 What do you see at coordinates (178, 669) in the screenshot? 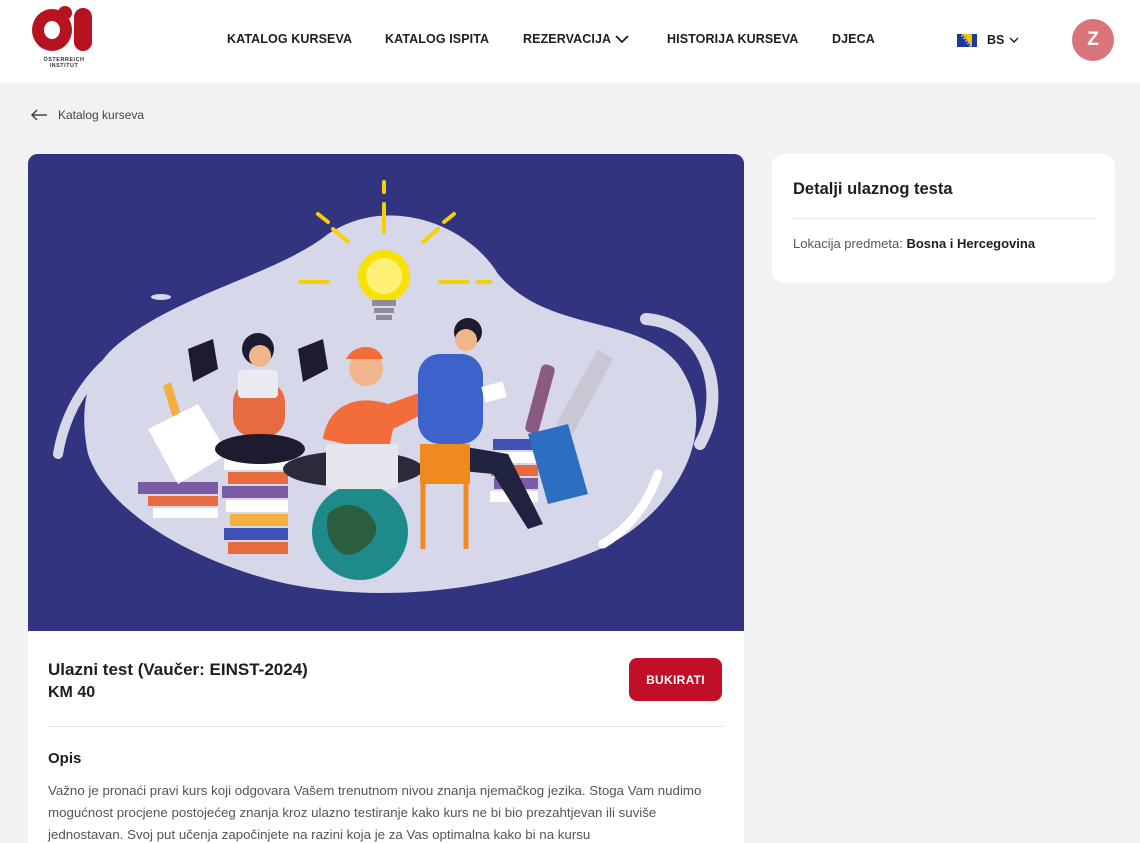
I see `course-title: Ulazni test (Vaučer: EINST-2024)` at bounding box center [178, 669].